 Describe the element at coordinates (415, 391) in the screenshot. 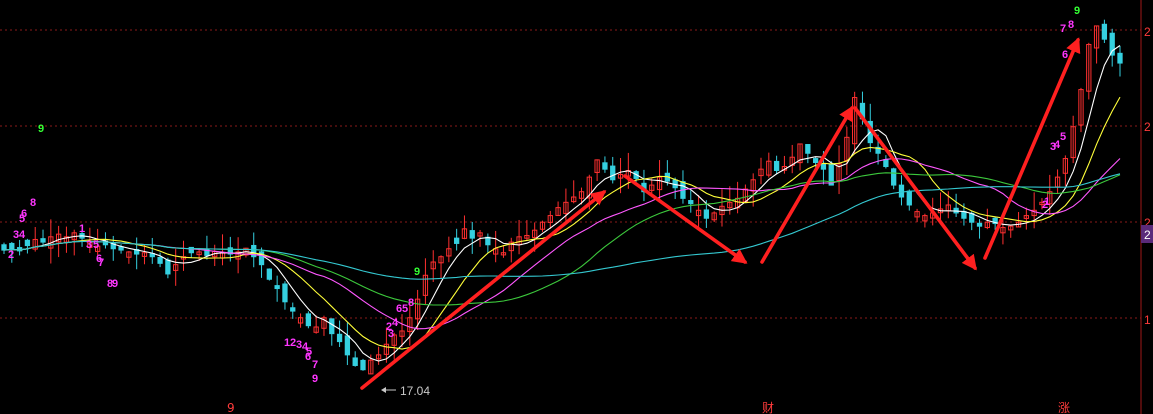

I see `low-price-label: 17.04` at that location.